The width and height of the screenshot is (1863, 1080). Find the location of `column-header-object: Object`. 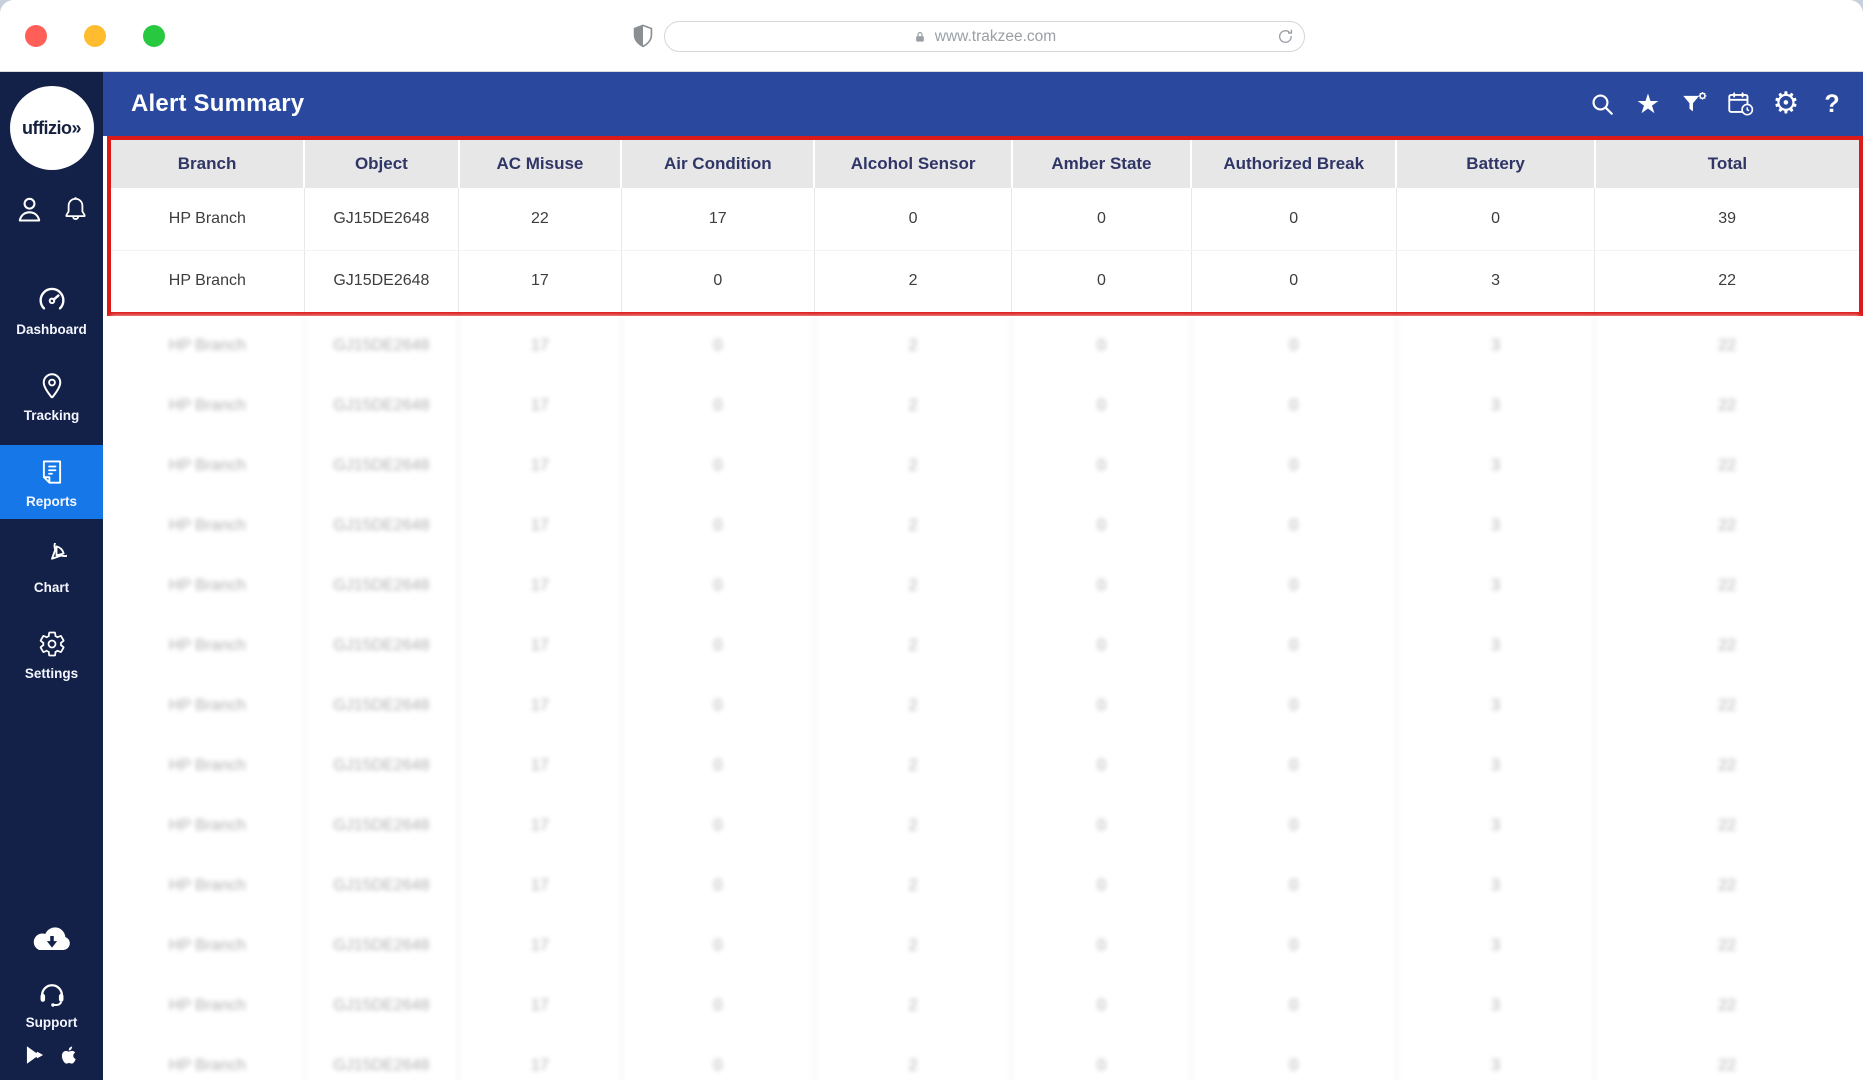

column-header-object: Object is located at coordinates (382, 164).